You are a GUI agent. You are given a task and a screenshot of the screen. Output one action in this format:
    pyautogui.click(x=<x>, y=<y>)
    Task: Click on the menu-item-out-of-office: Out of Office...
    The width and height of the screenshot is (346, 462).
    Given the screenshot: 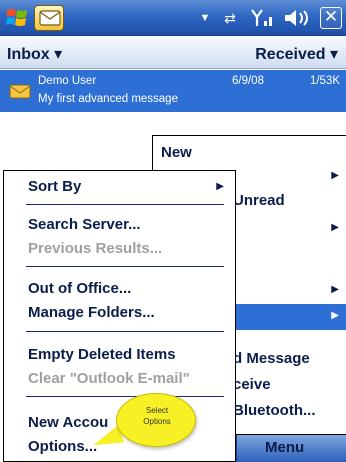 What is the action you would take?
    pyautogui.click(x=119, y=289)
    